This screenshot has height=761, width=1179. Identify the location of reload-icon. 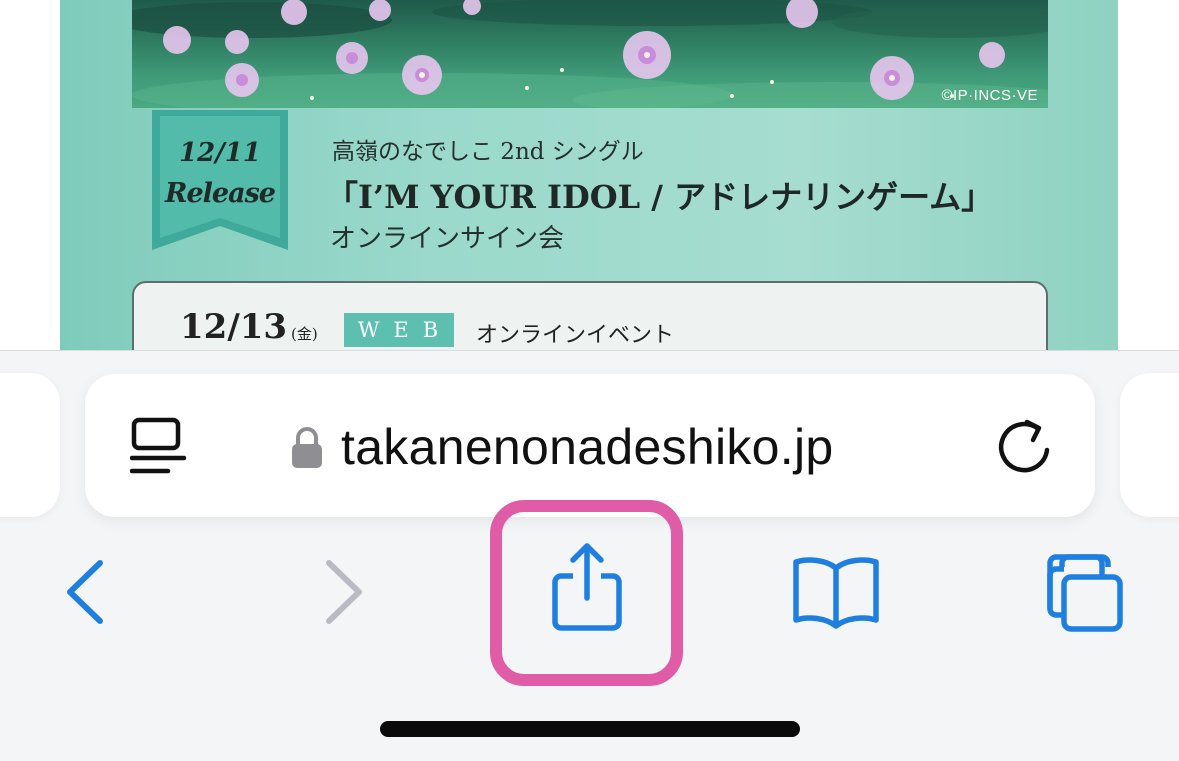
(1024, 447).